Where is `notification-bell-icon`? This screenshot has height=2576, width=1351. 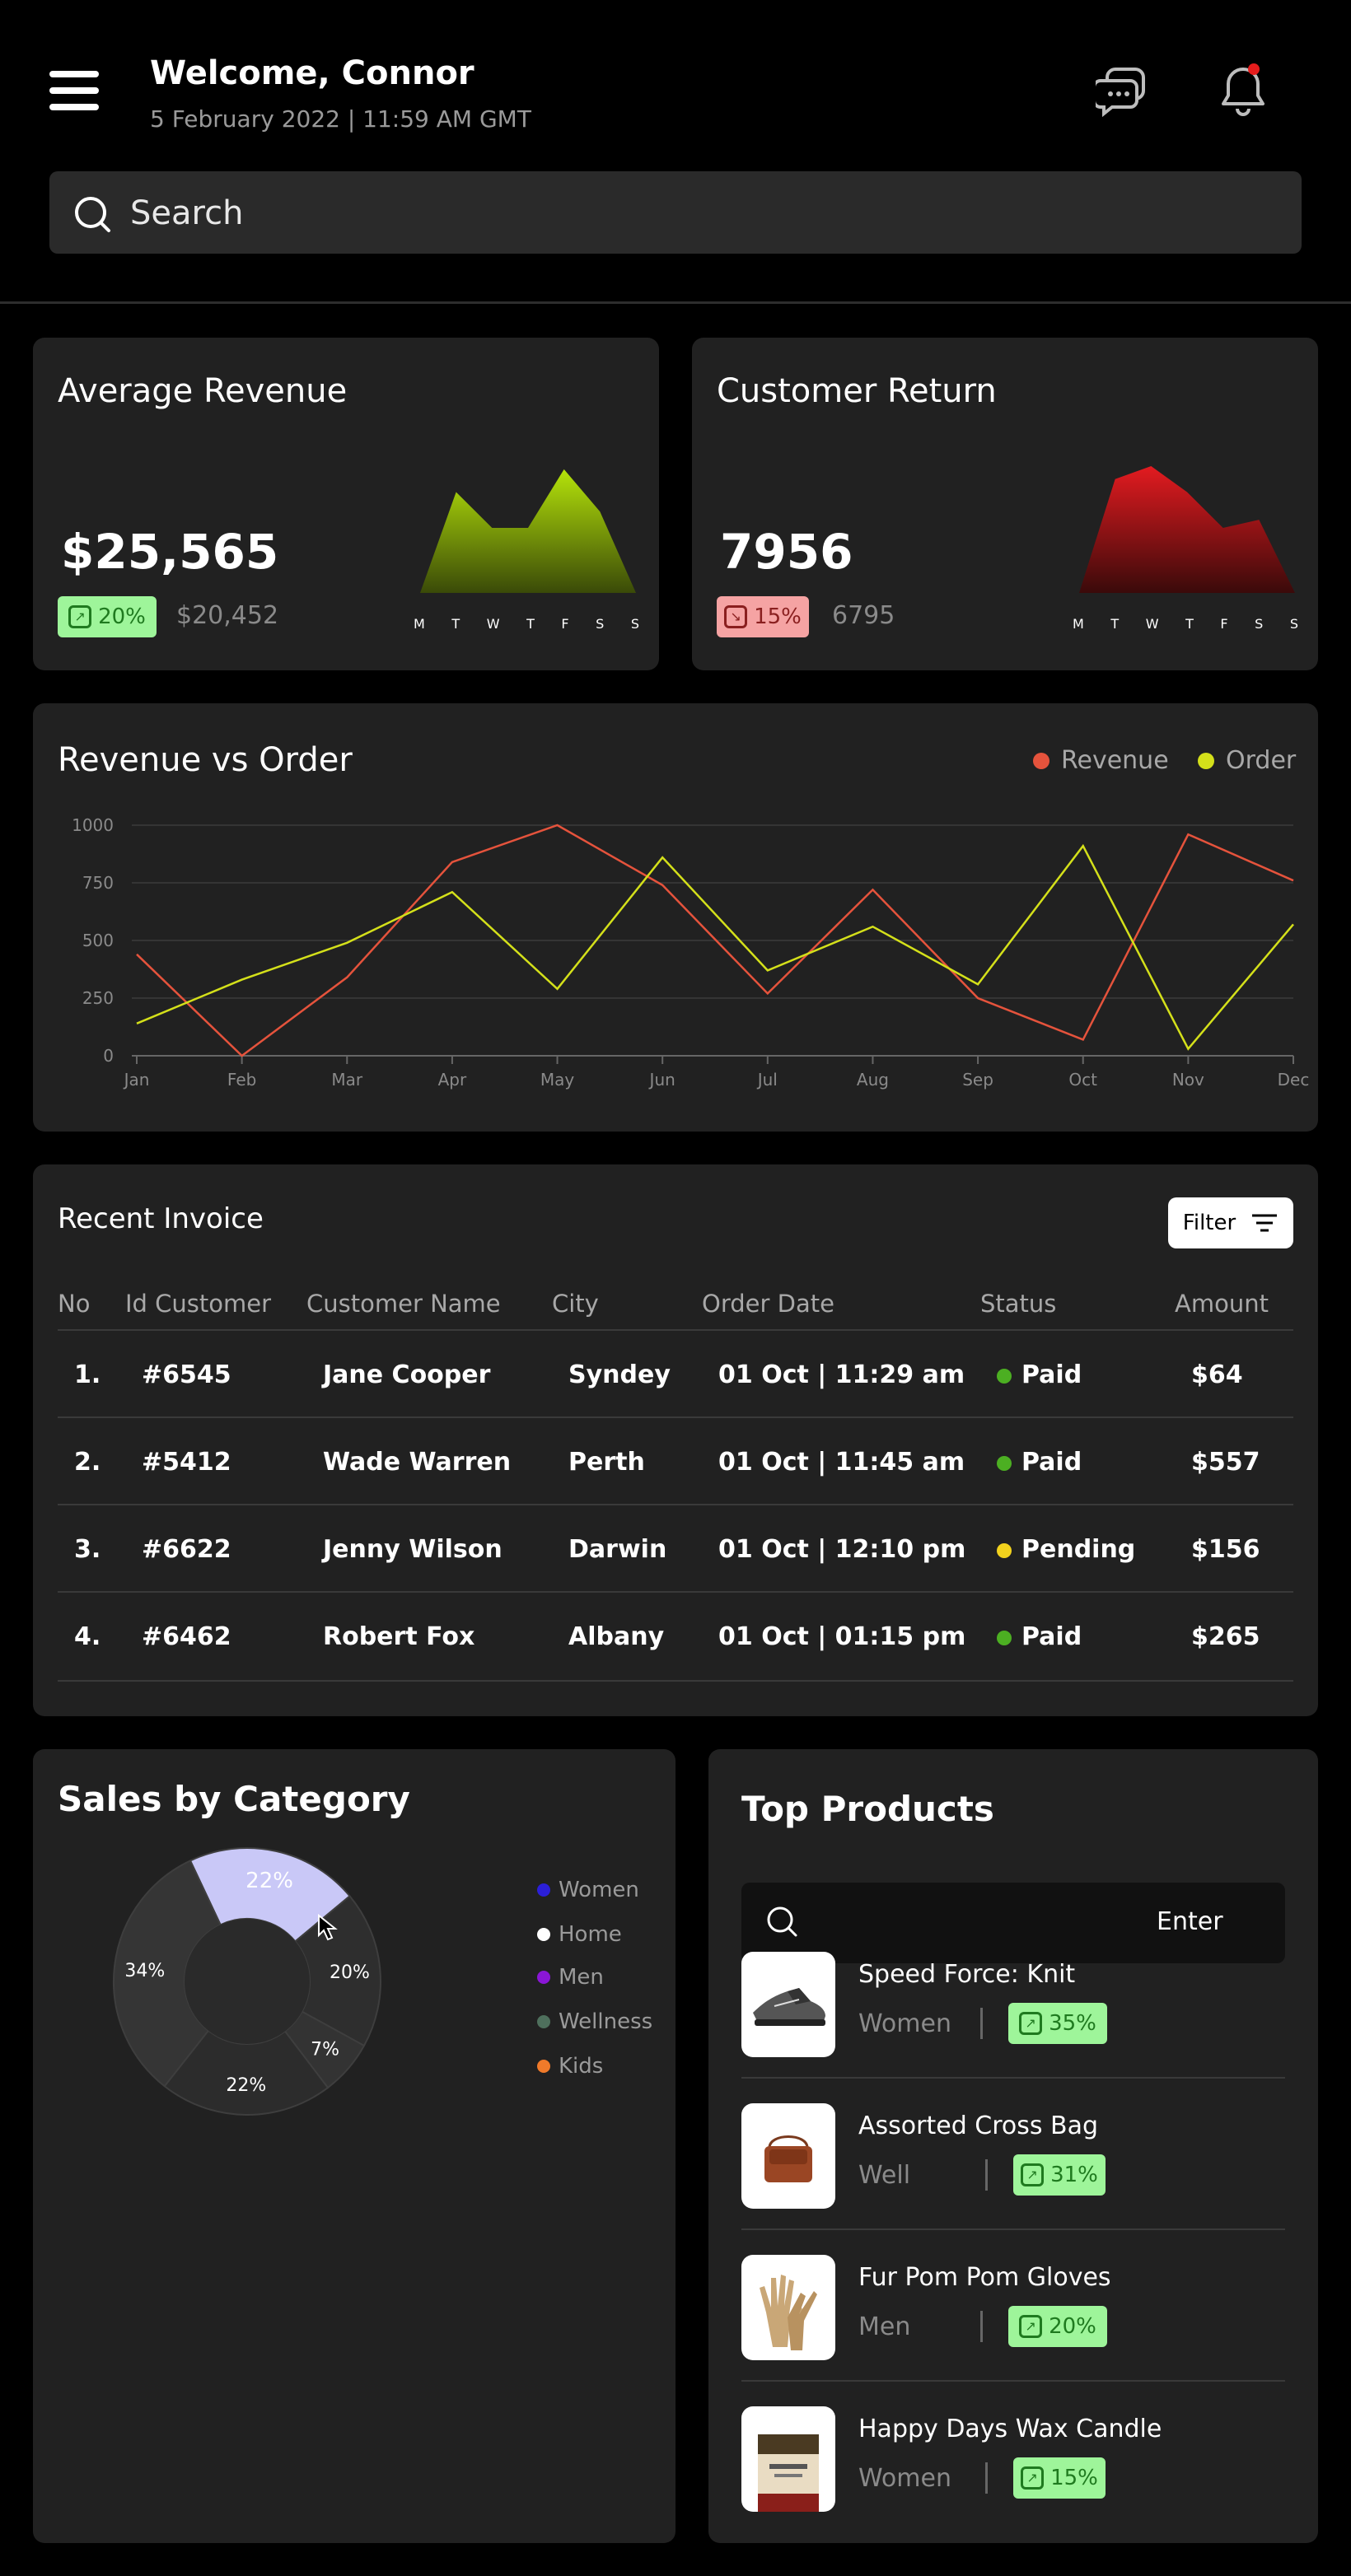
notification-bell-icon is located at coordinates (1243, 90).